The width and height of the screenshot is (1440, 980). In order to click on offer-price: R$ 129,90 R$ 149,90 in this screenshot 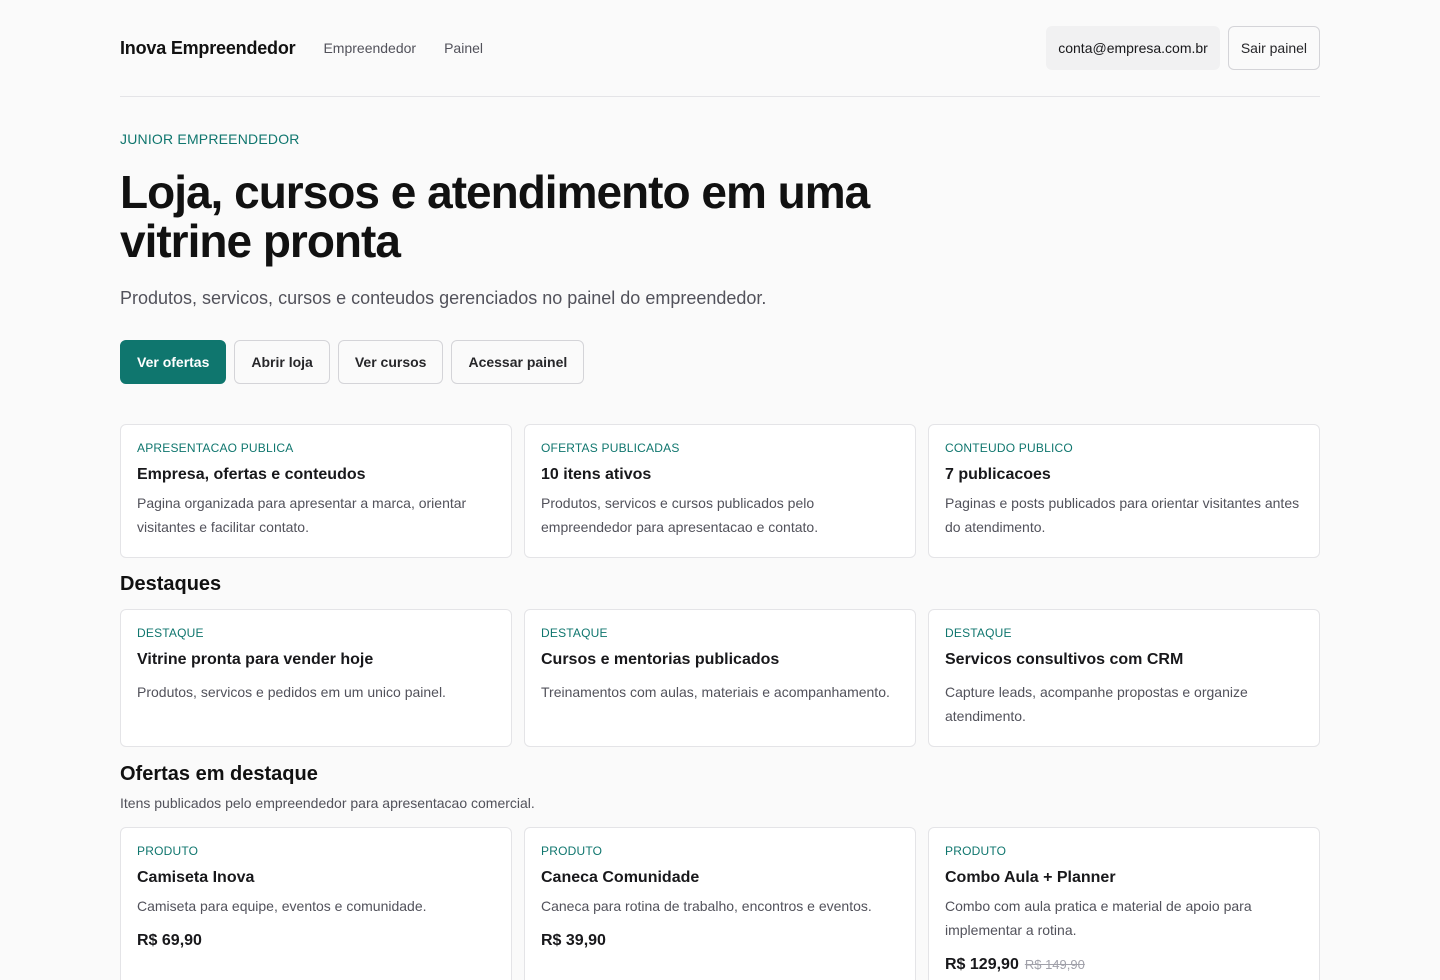, I will do `click(1124, 965)`.